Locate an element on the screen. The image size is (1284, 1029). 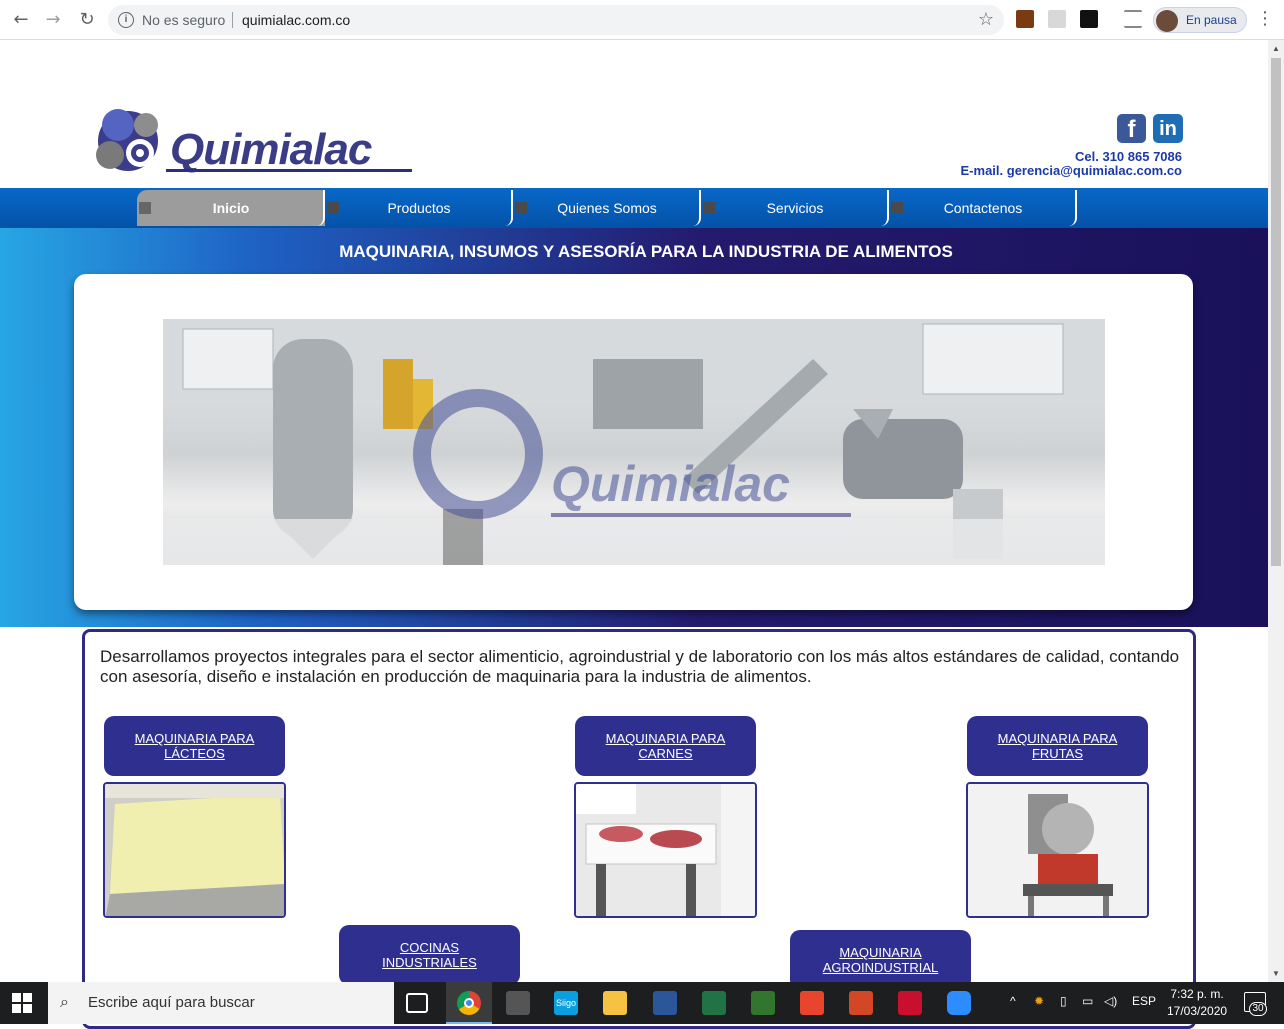
category-agroindustrial-link: MAQUINARIA AGROINDUSTRIAL is located at coordinates (880, 960).